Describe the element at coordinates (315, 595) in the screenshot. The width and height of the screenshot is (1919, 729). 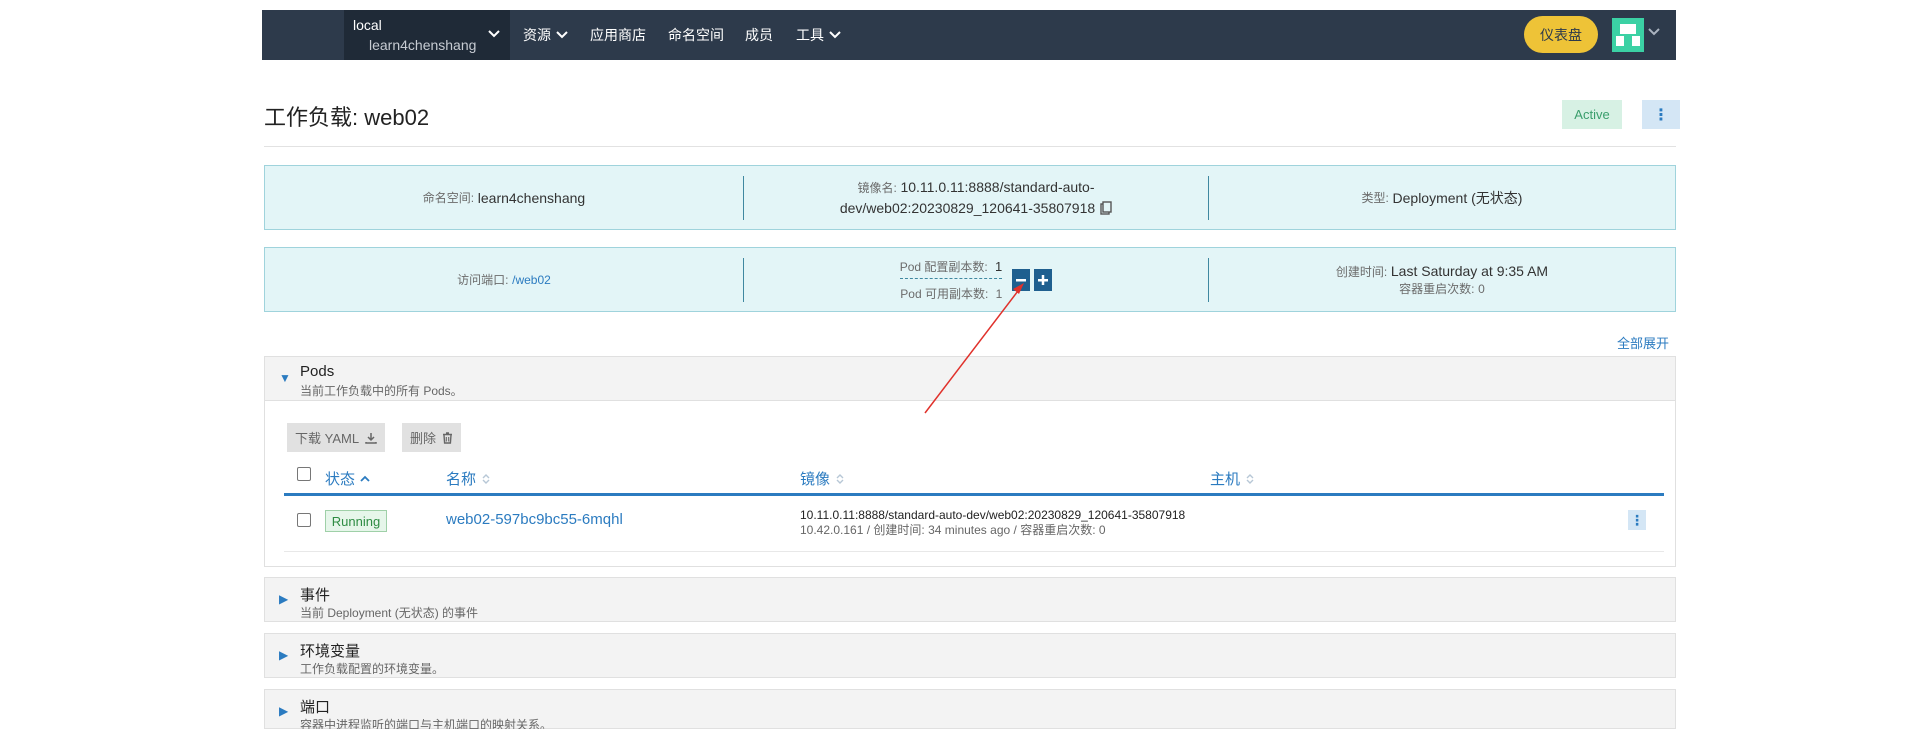
I see `events-section-title: 事件` at that location.